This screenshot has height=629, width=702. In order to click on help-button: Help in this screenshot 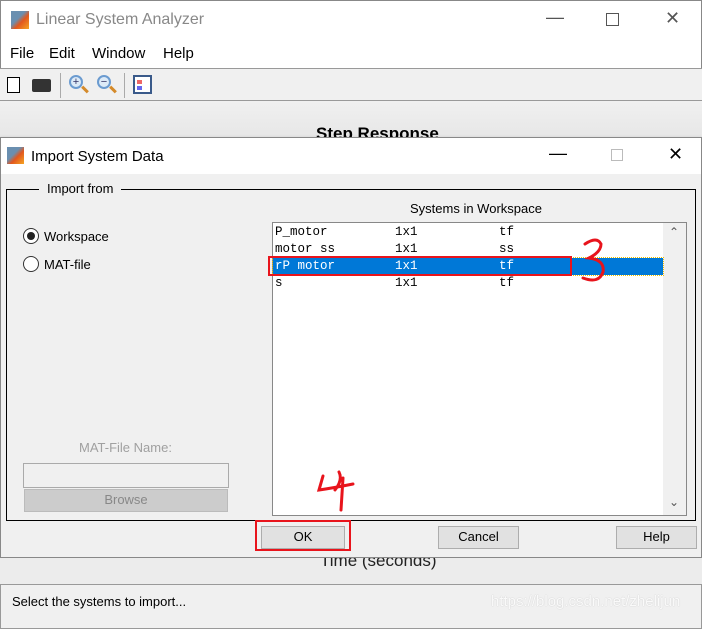, I will do `click(656, 537)`.